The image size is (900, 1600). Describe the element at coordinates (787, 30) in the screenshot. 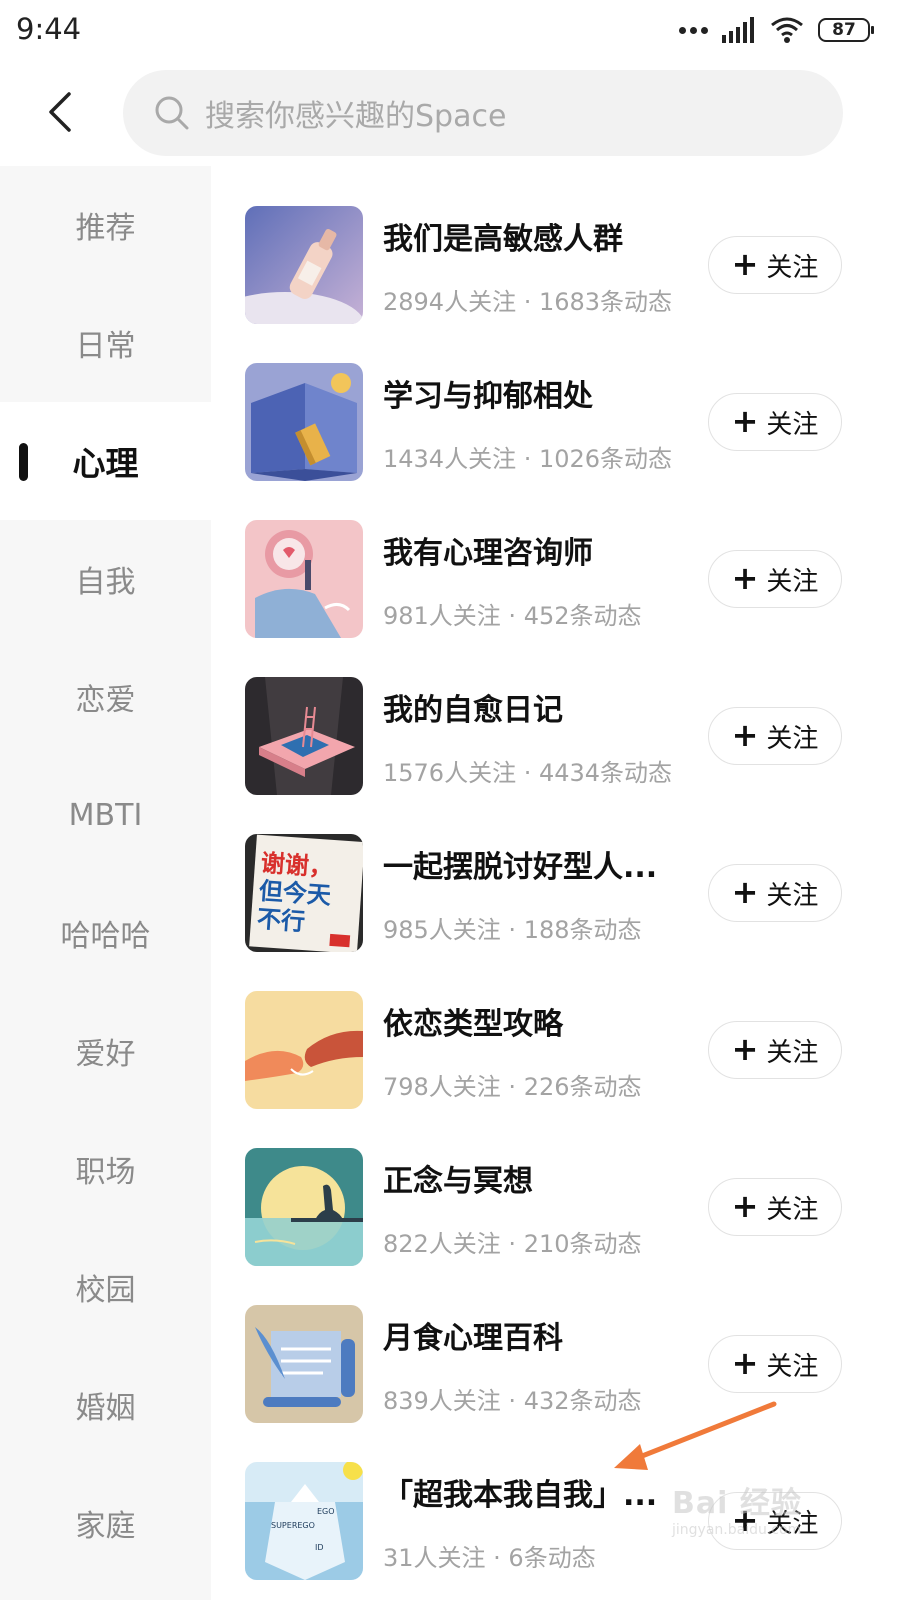

I see `wifi-icon` at that location.